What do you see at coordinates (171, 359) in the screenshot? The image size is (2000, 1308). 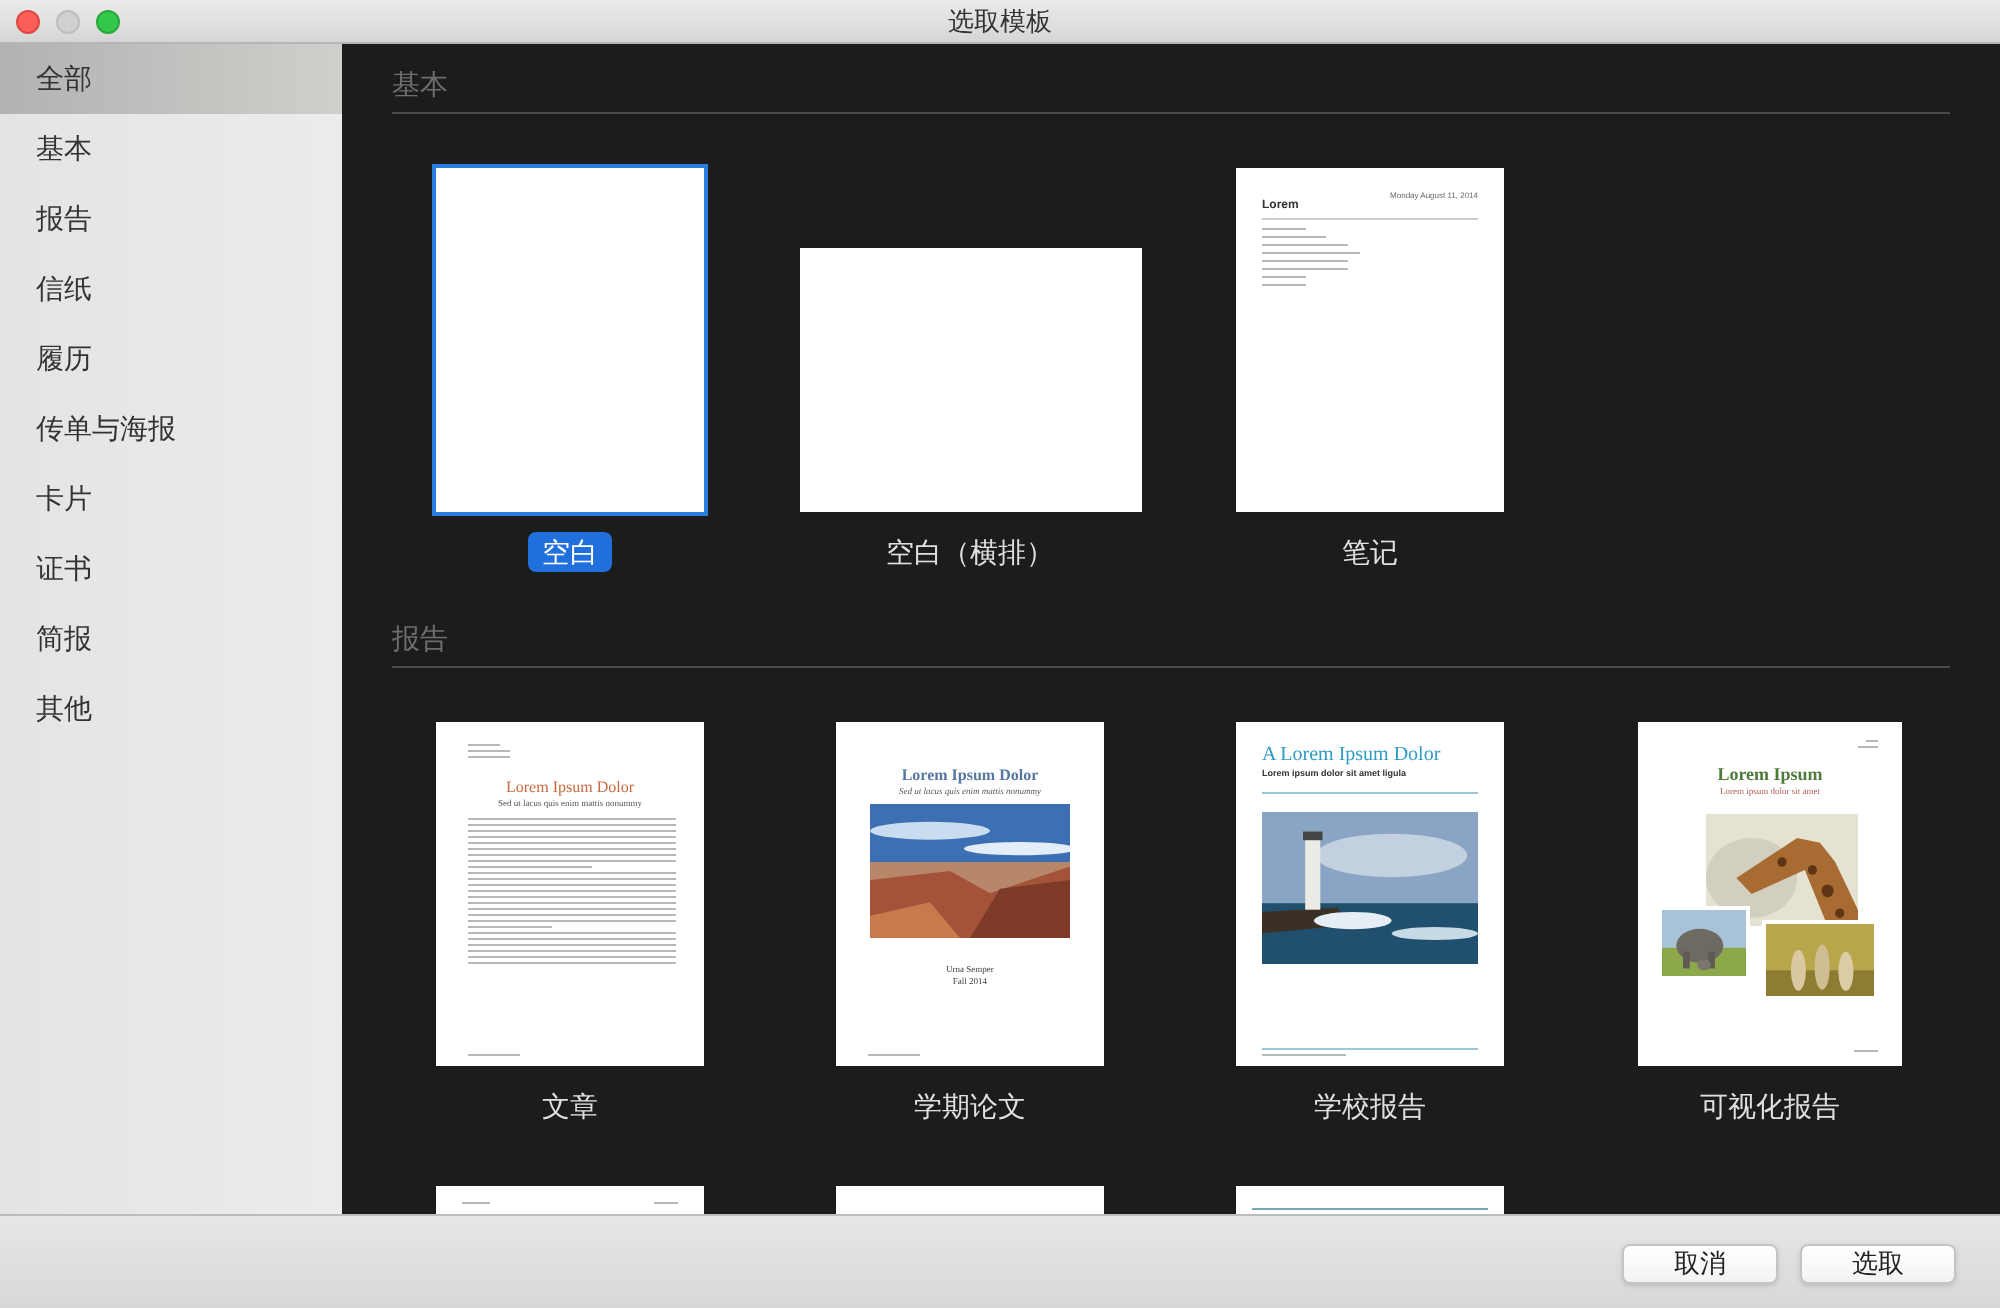 I see `sidebar-item: 履历` at bounding box center [171, 359].